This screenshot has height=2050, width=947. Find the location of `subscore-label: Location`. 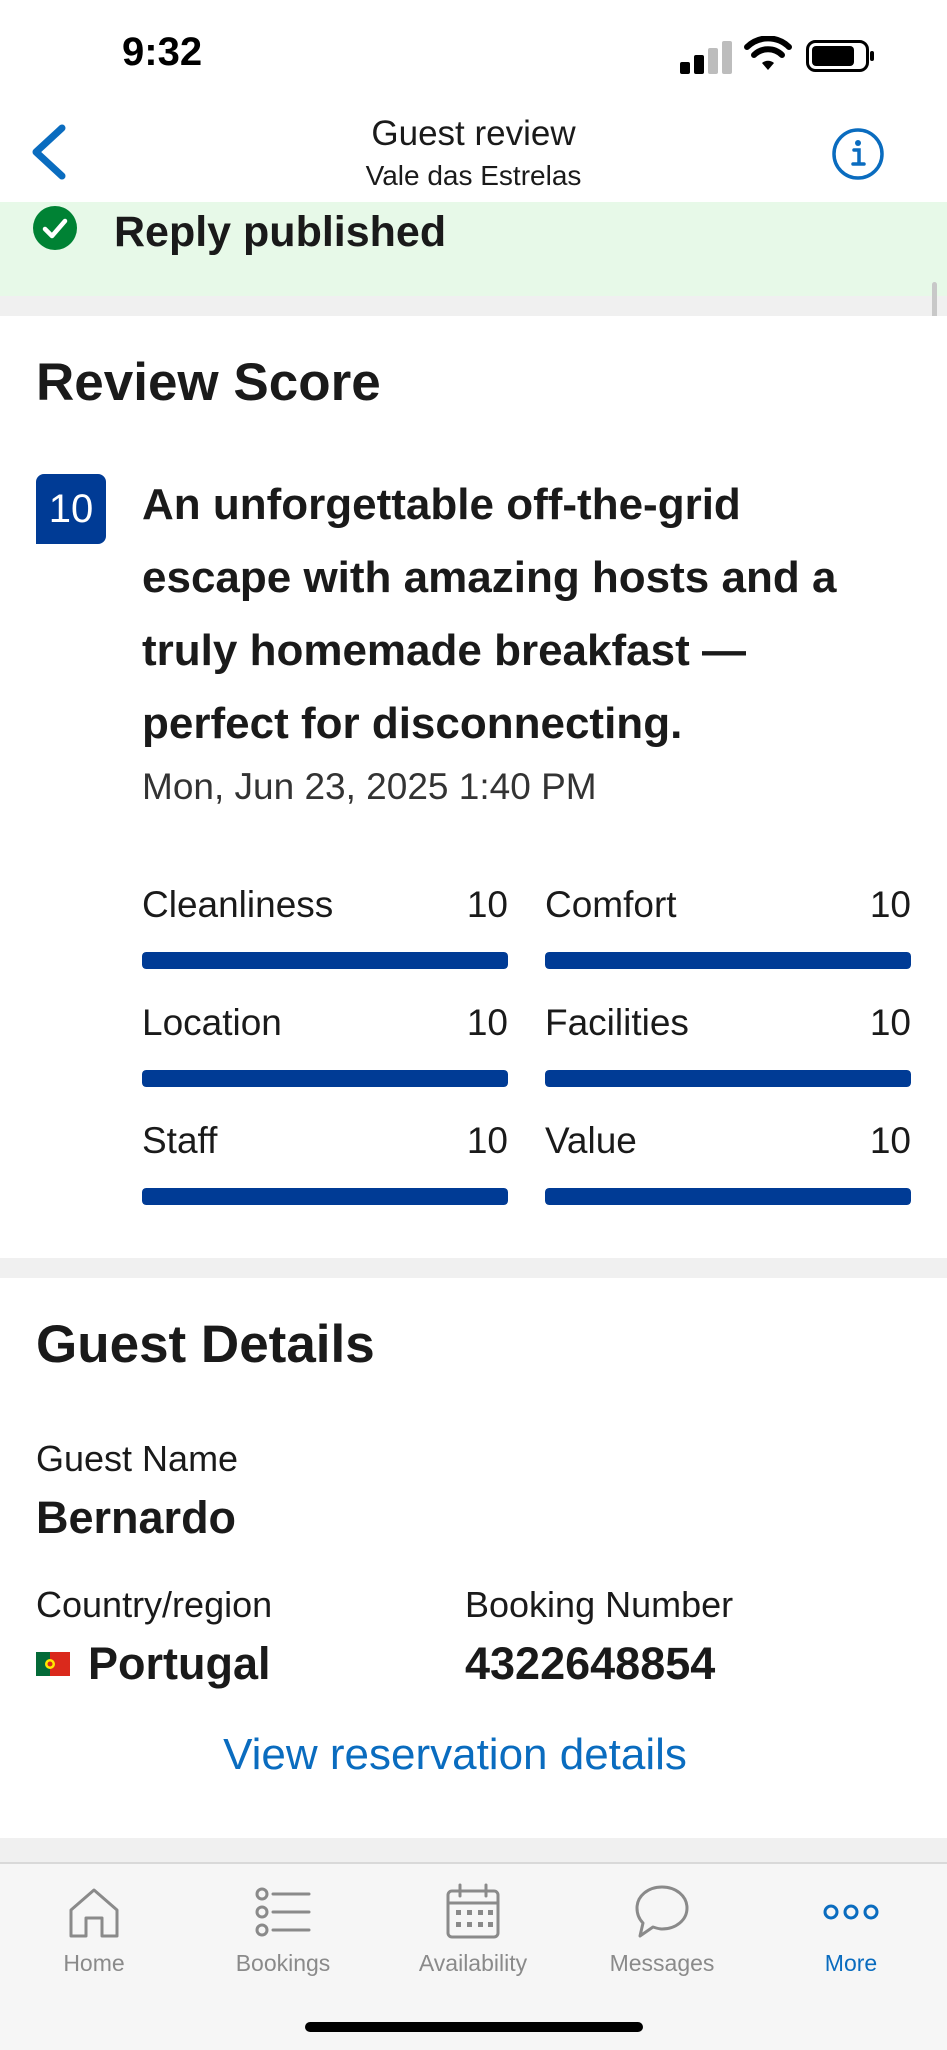

subscore-label: Location is located at coordinates (212, 1022).